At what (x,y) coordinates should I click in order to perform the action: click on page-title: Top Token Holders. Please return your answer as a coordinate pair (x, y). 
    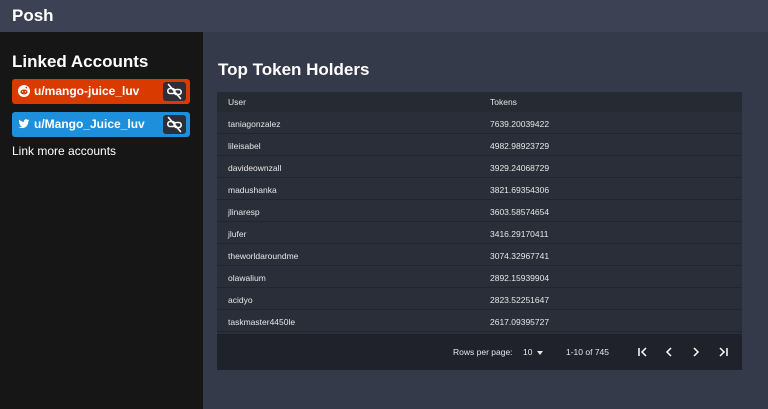
    Looking at the image, I should click on (294, 69).